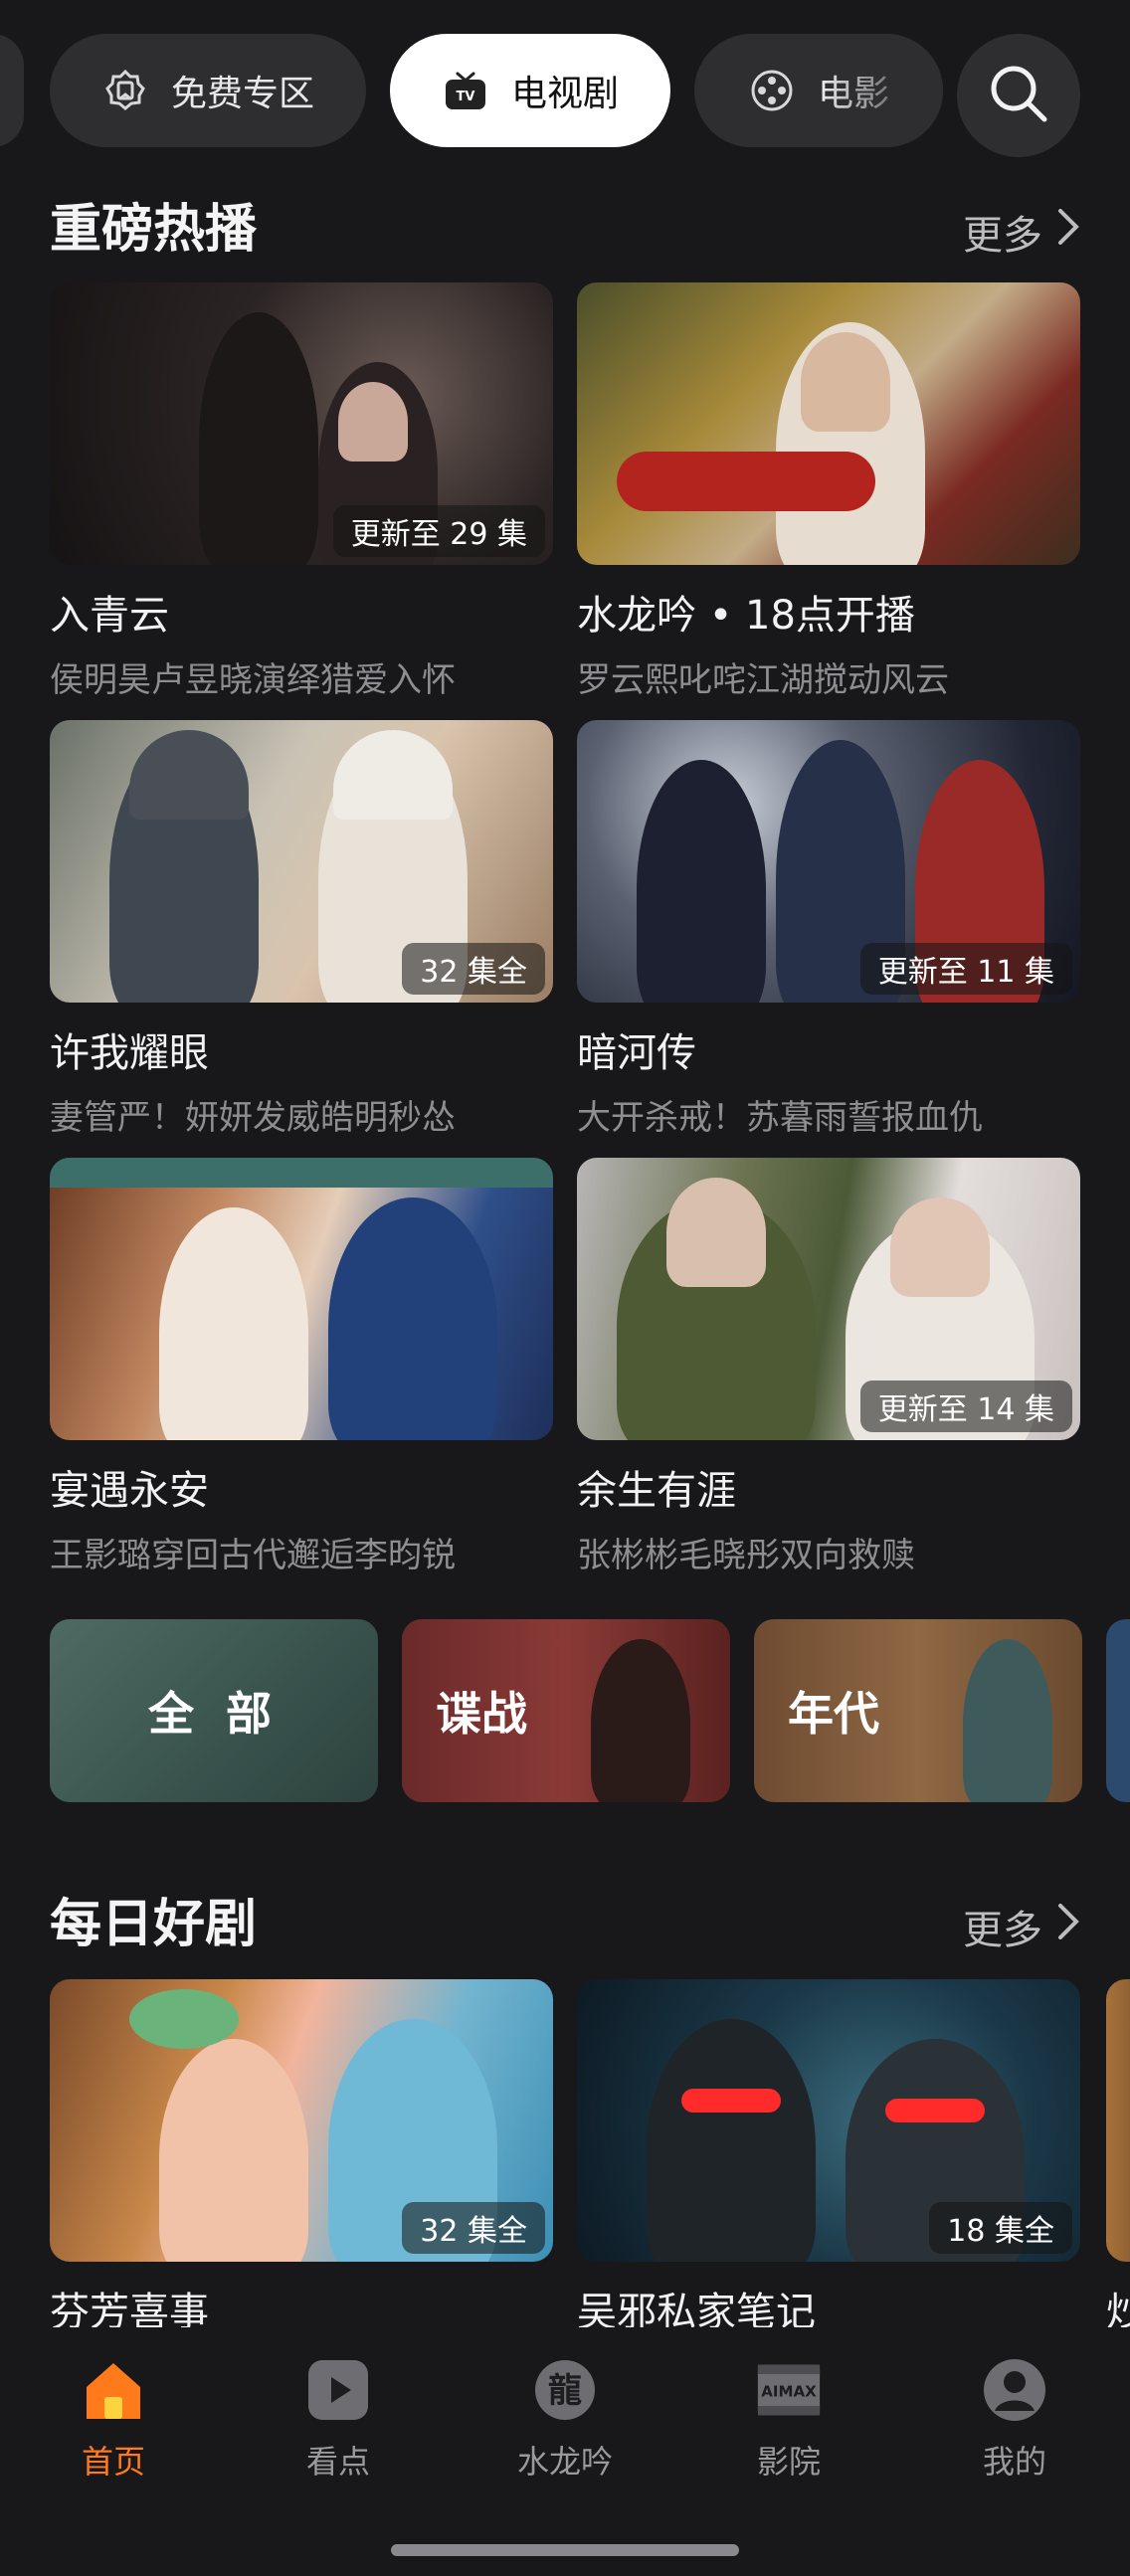  I want to click on card-title: 入青云, so click(109, 616).